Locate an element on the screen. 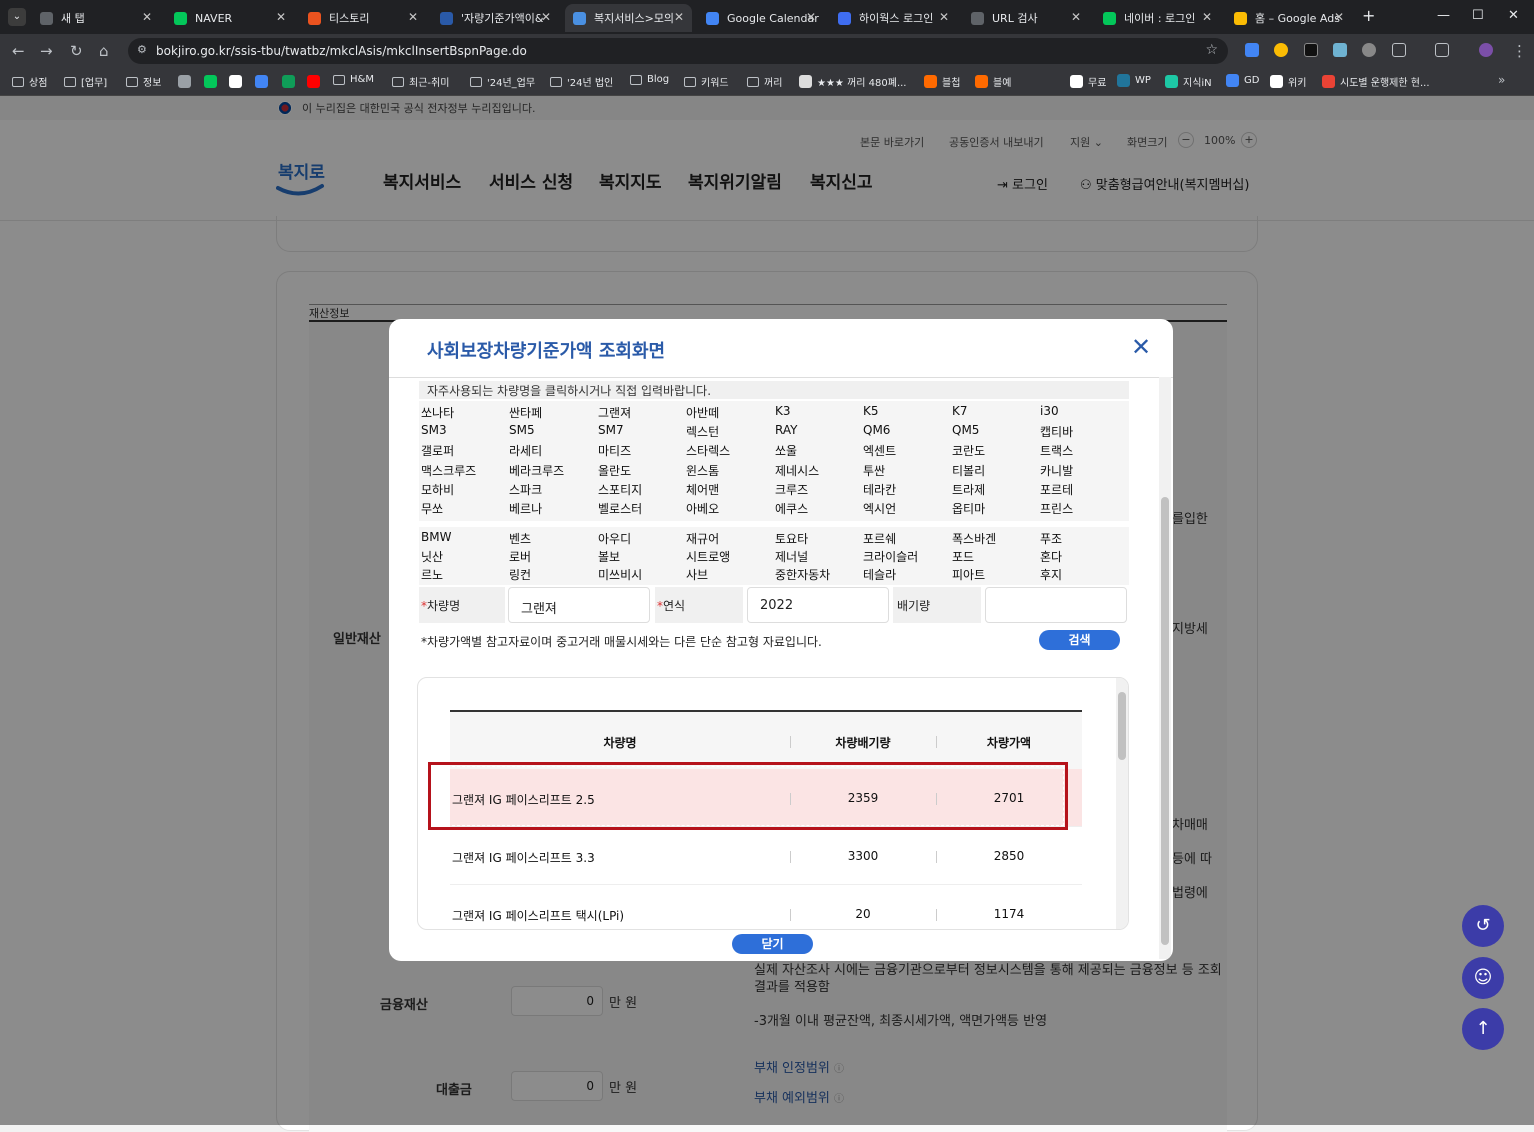 The width and height of the screenshot is (1534, 1132). window-close-button: ✕ is located at coordinates (1513, 15).